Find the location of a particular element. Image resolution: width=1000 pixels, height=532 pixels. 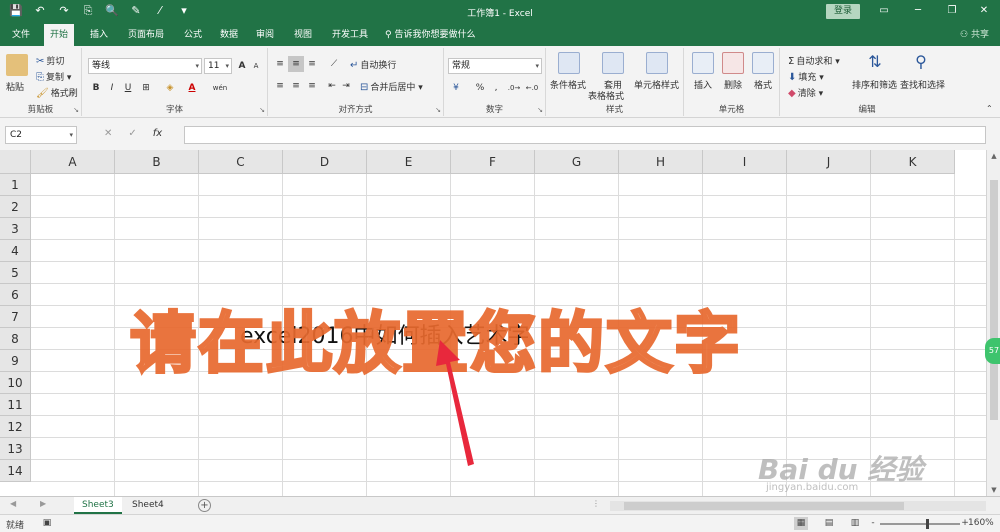

macro-record-icon: ▣ is located at coordinates (47, 523).